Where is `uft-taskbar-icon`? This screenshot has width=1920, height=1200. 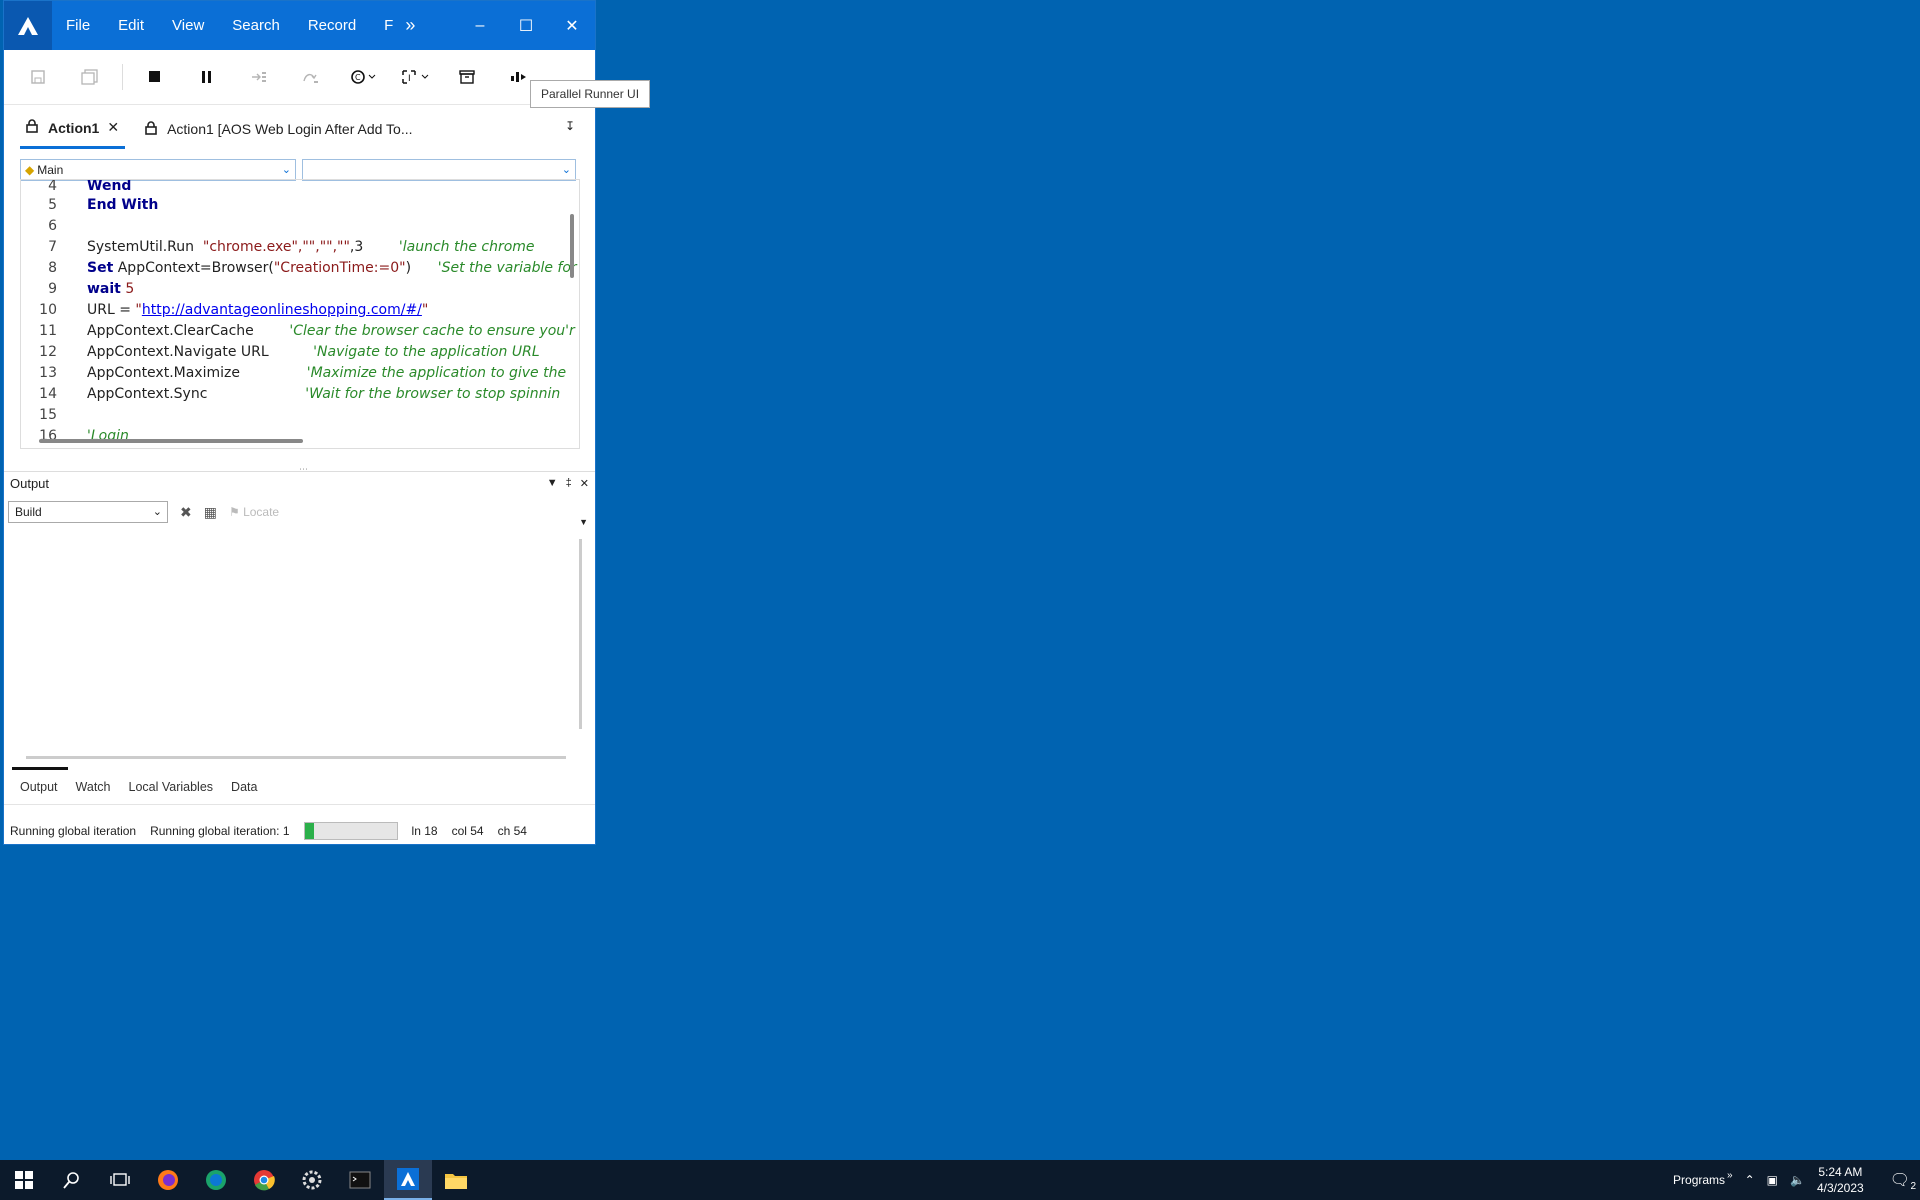 uft-taskbar-icon is located at coordinates (408, 1180).